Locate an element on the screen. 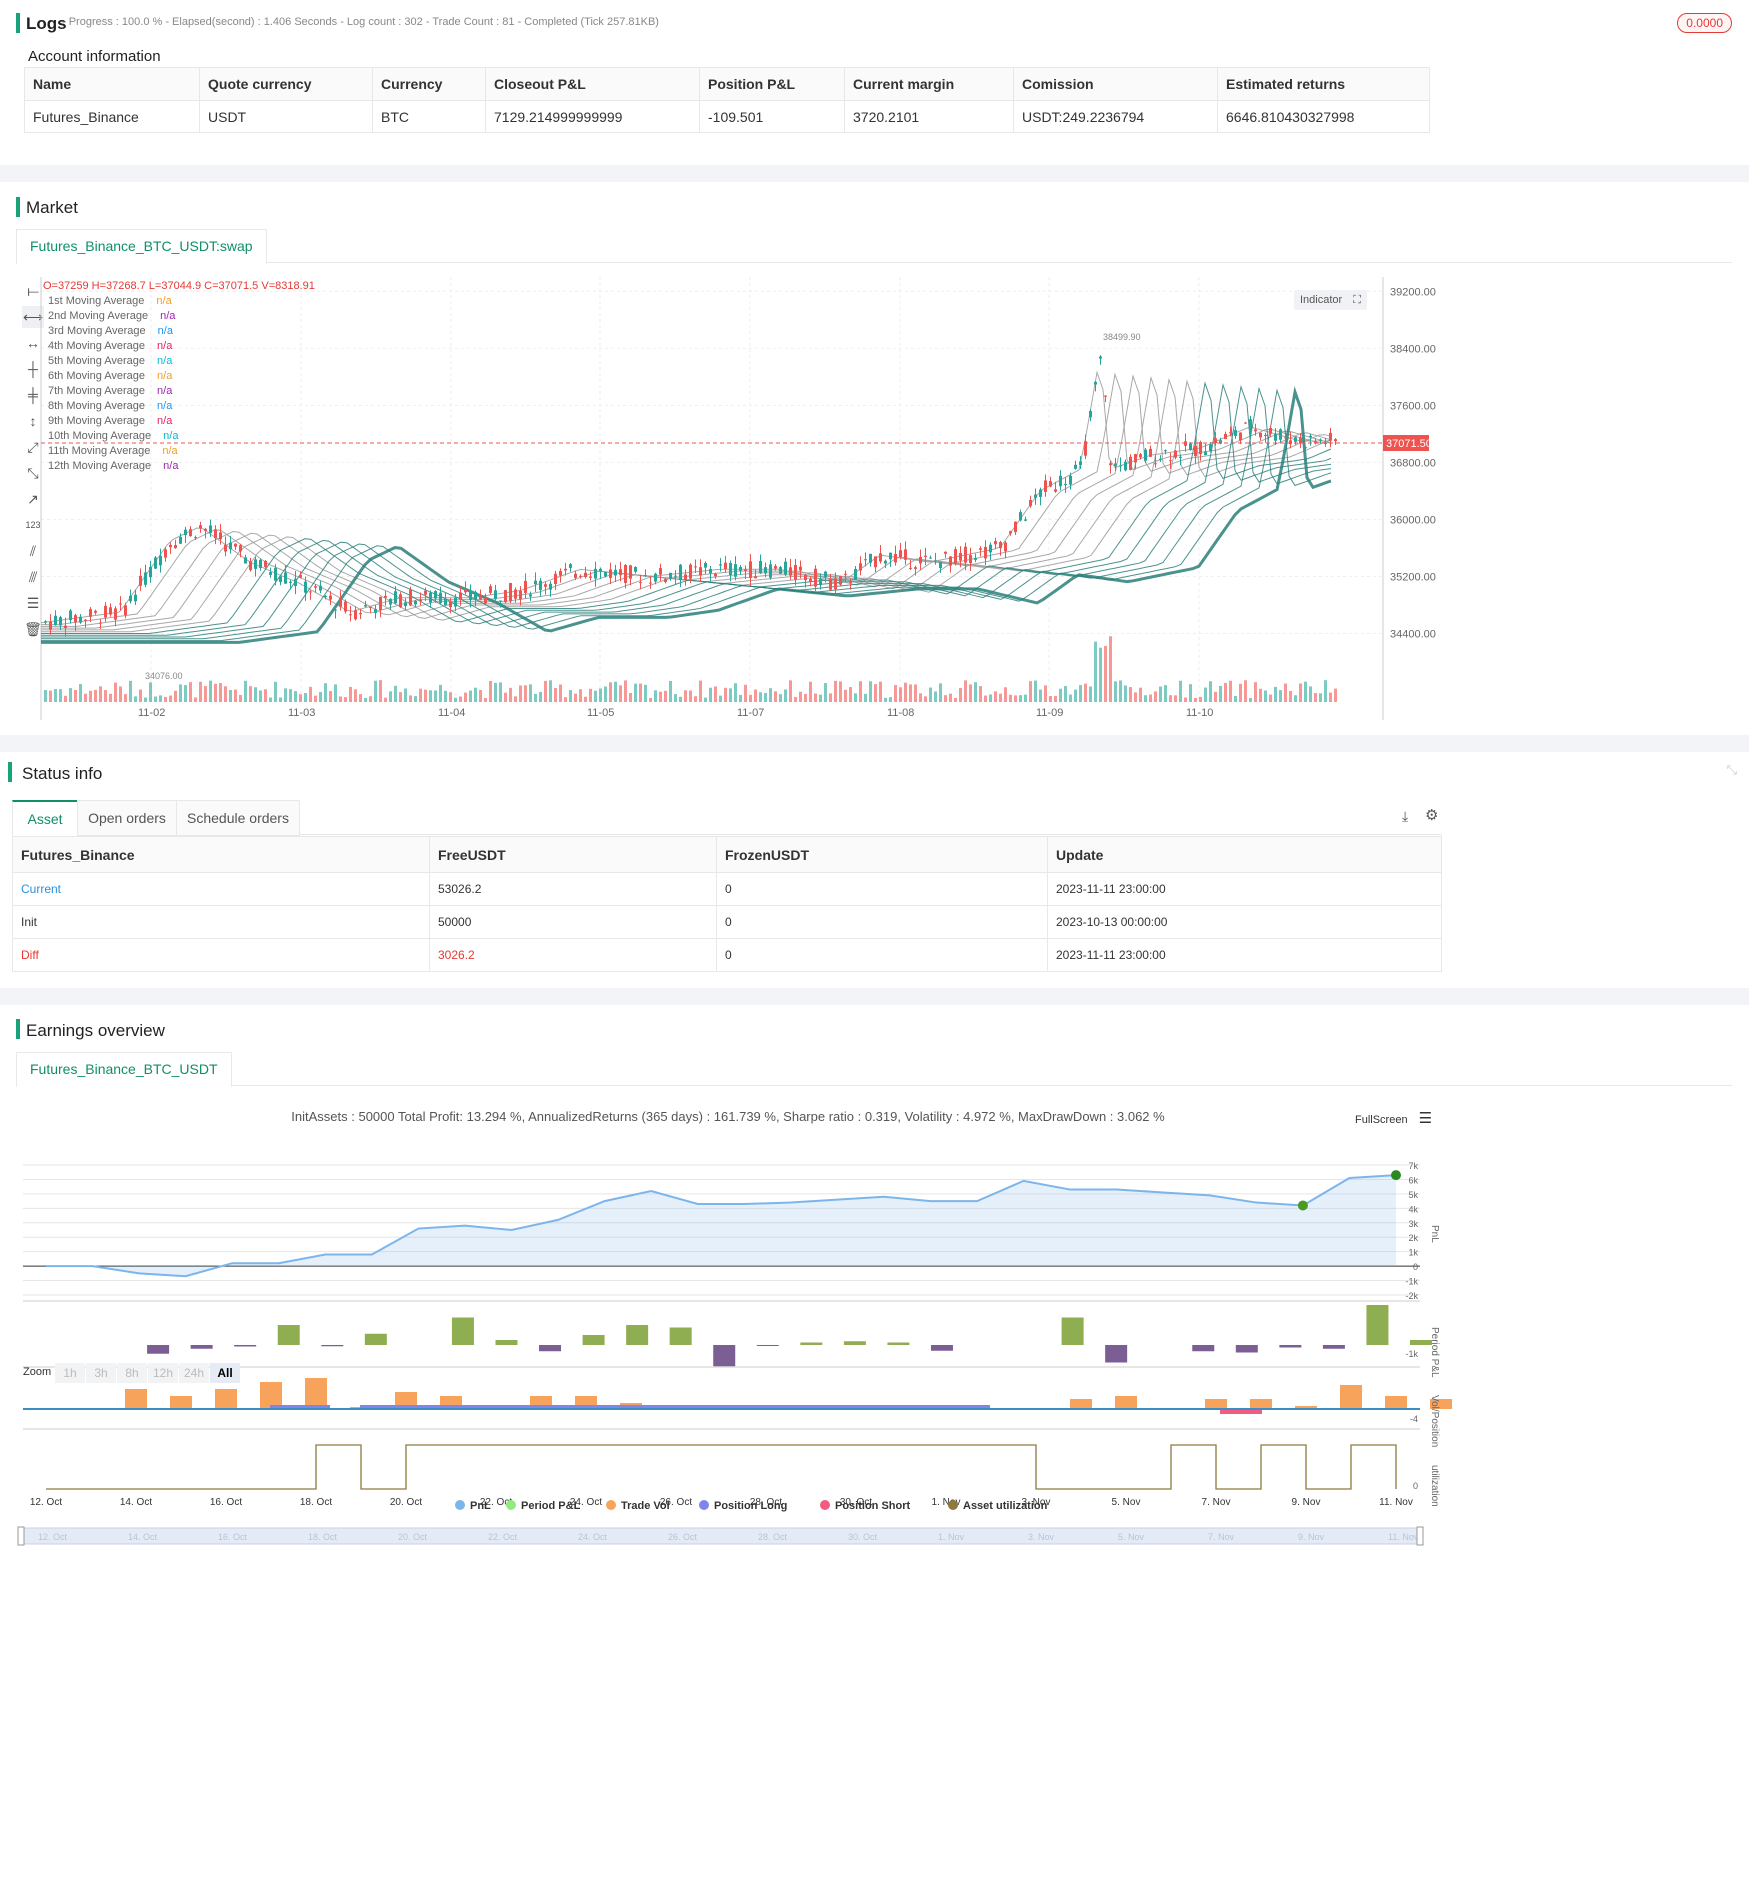  zoom-8h-button: 8h is located at coordinates (132, 1373).